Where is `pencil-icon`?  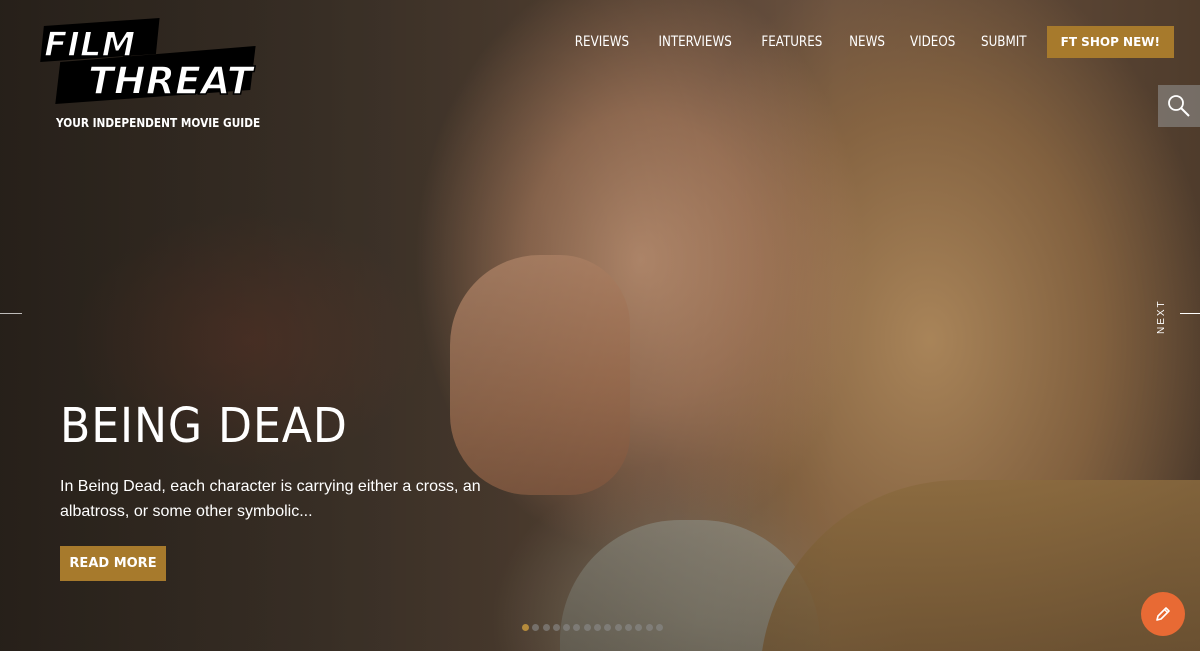 pencil-icon is located at coordinates (1163, 614).